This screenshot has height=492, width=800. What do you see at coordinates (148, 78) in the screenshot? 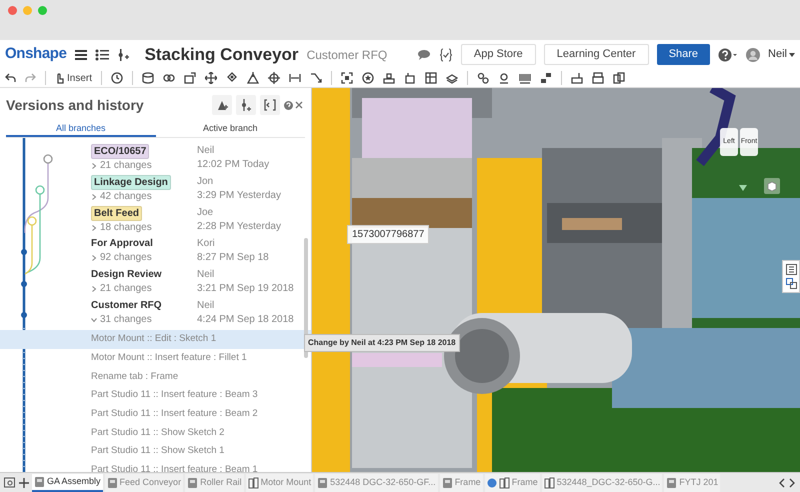
I see `cylinder-icon` at bounding box center [148, 78].